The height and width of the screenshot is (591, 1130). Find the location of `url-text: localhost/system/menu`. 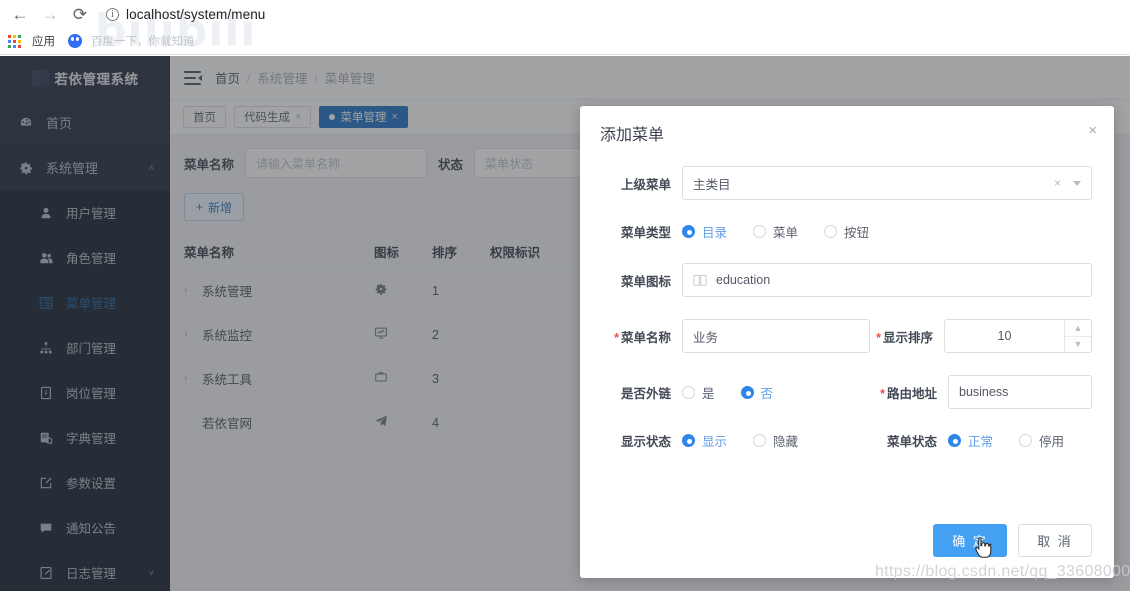

url-text: localhost/system/menu is located at coordinates (196, 14).